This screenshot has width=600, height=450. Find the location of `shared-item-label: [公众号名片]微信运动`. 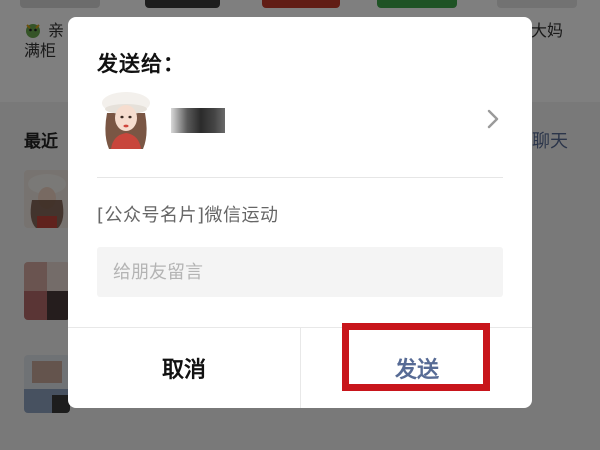

shared-item-label: [公众号名片]微信运动 is located at coordinates (188, 215).